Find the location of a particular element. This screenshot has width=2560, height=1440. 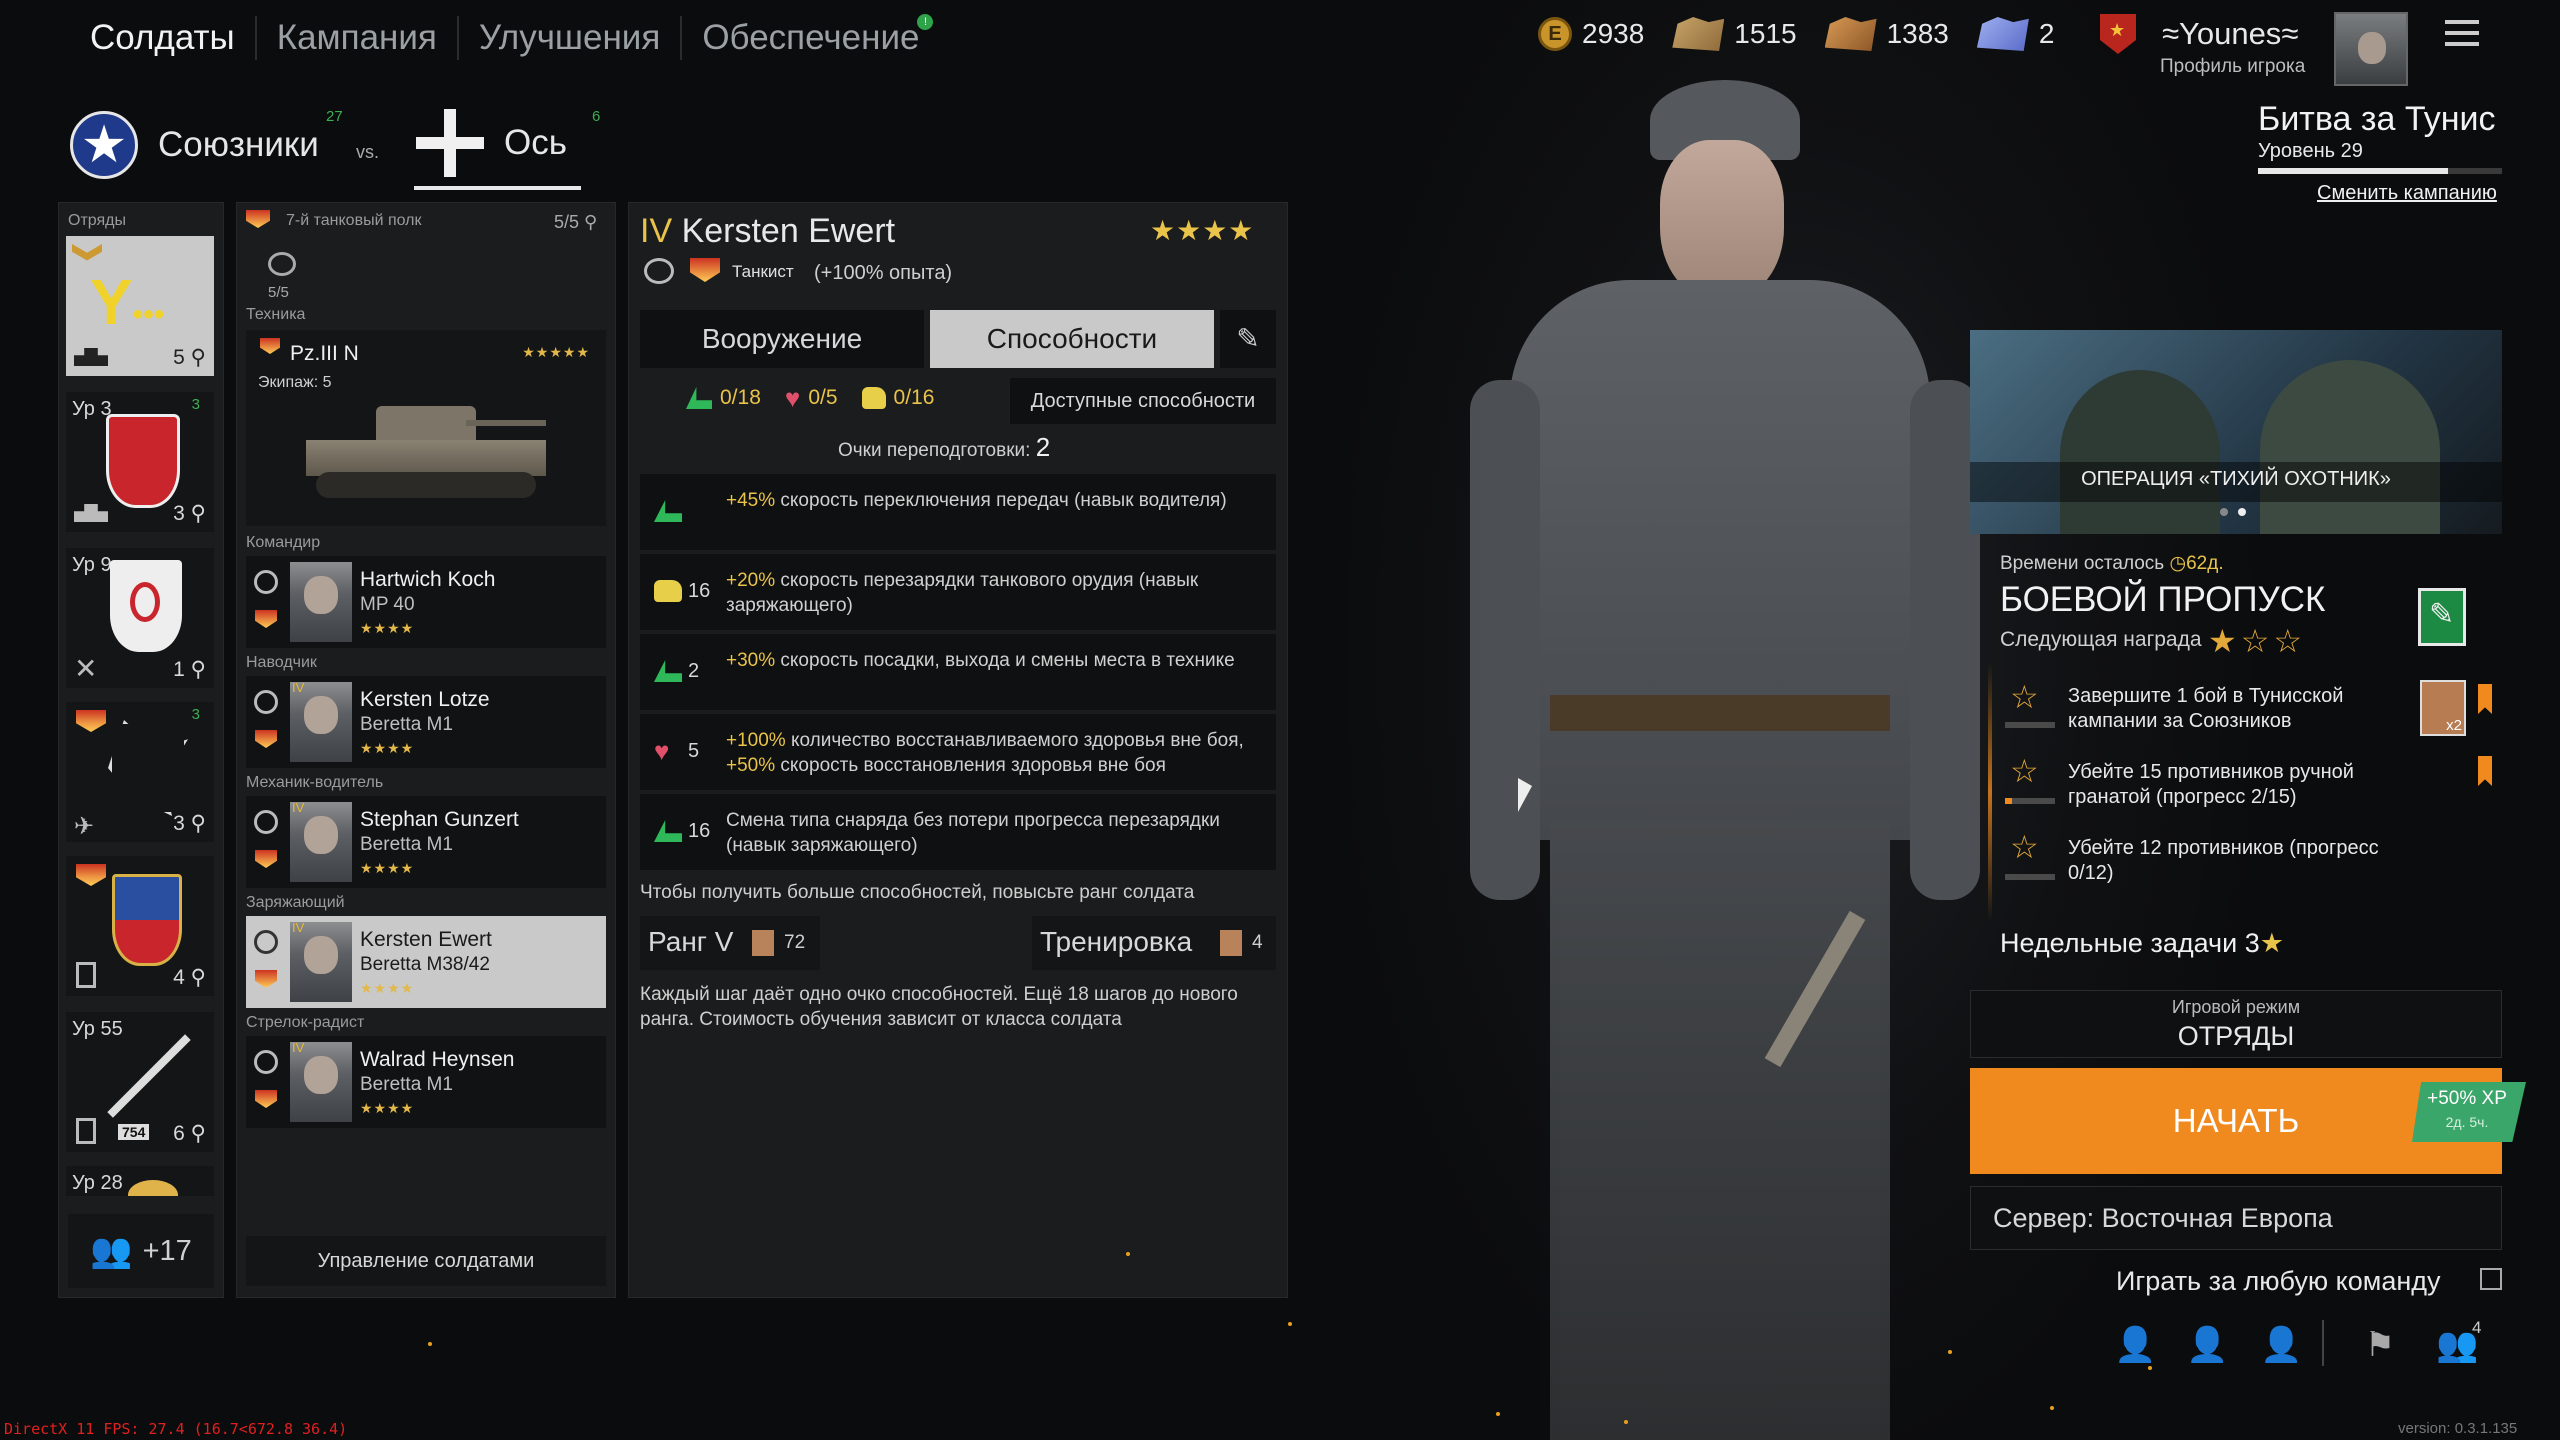

server-selector: Сервер: Восточная Европа is located at coordinates (2236, 1218).